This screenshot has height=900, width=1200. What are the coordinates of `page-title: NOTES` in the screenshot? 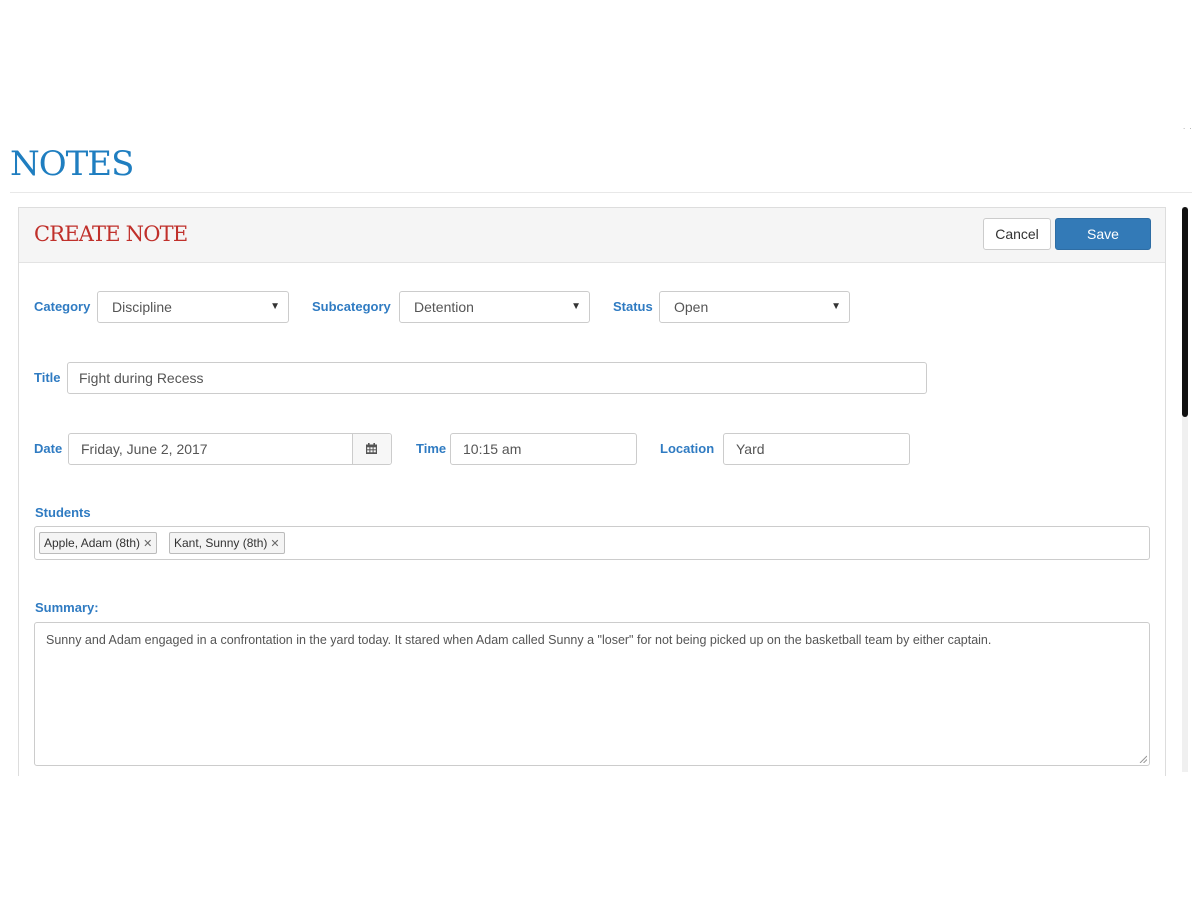 It's located at (72, 164).